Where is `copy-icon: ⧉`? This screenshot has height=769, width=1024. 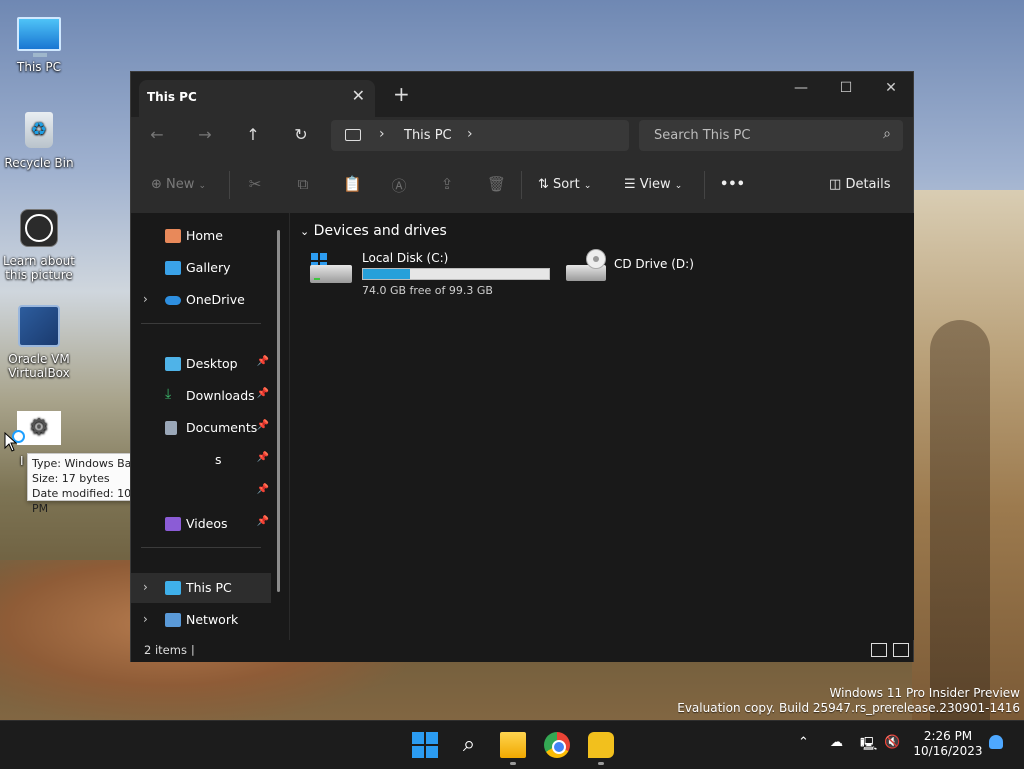 copy-icon: ⧉ is located at coordinates (303, 184).